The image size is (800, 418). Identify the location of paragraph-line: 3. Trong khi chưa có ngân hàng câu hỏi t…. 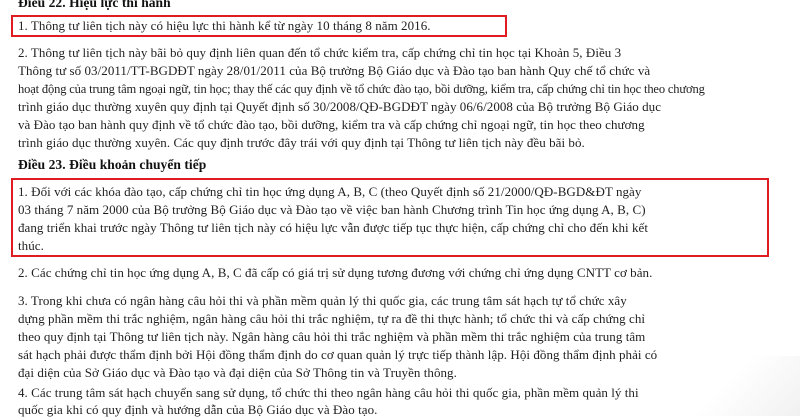
(322, 300).